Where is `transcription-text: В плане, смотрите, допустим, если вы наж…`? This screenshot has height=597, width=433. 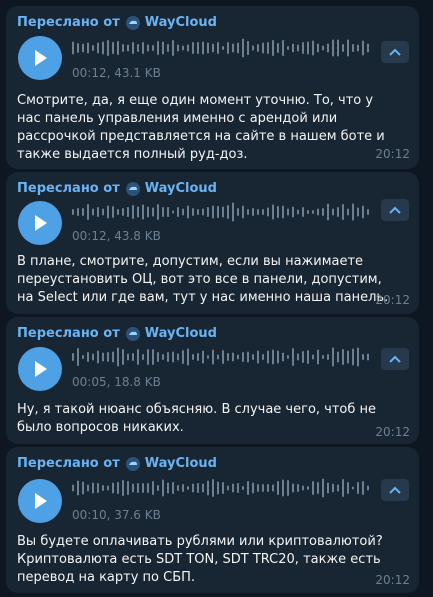
transcription-text: В плане, смотрите, допустим, если вы наж… is located at coordinates (203, 279).